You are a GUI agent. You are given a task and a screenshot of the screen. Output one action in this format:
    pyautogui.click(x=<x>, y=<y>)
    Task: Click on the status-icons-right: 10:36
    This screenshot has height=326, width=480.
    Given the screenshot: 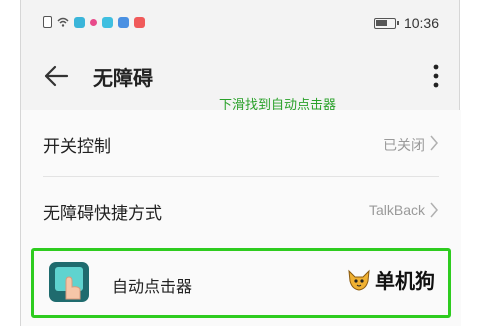 What is the action you would take?
    pyautogui.click(x=406, y=23)
    